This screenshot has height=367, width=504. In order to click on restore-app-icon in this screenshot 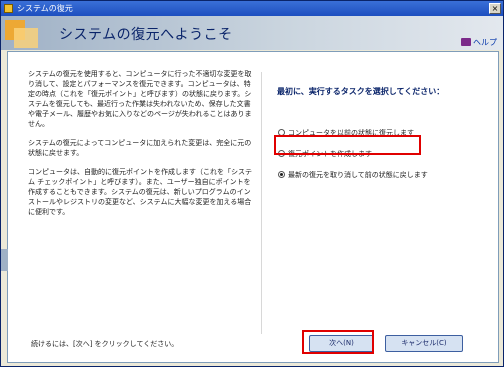, I will do `click(8, 8)`.